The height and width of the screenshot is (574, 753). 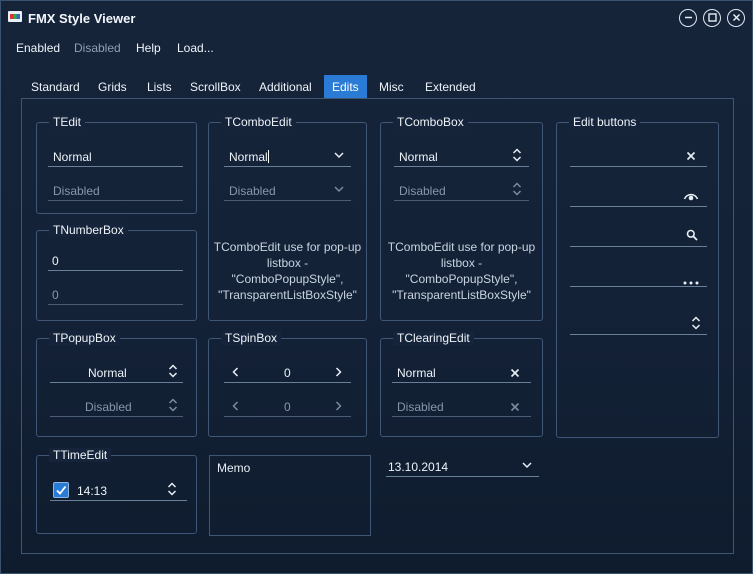 What do you see at coordinates (88, 230) in the screenshot?
I see `group-title: TNumberBox` at bounding box center [88, 230].